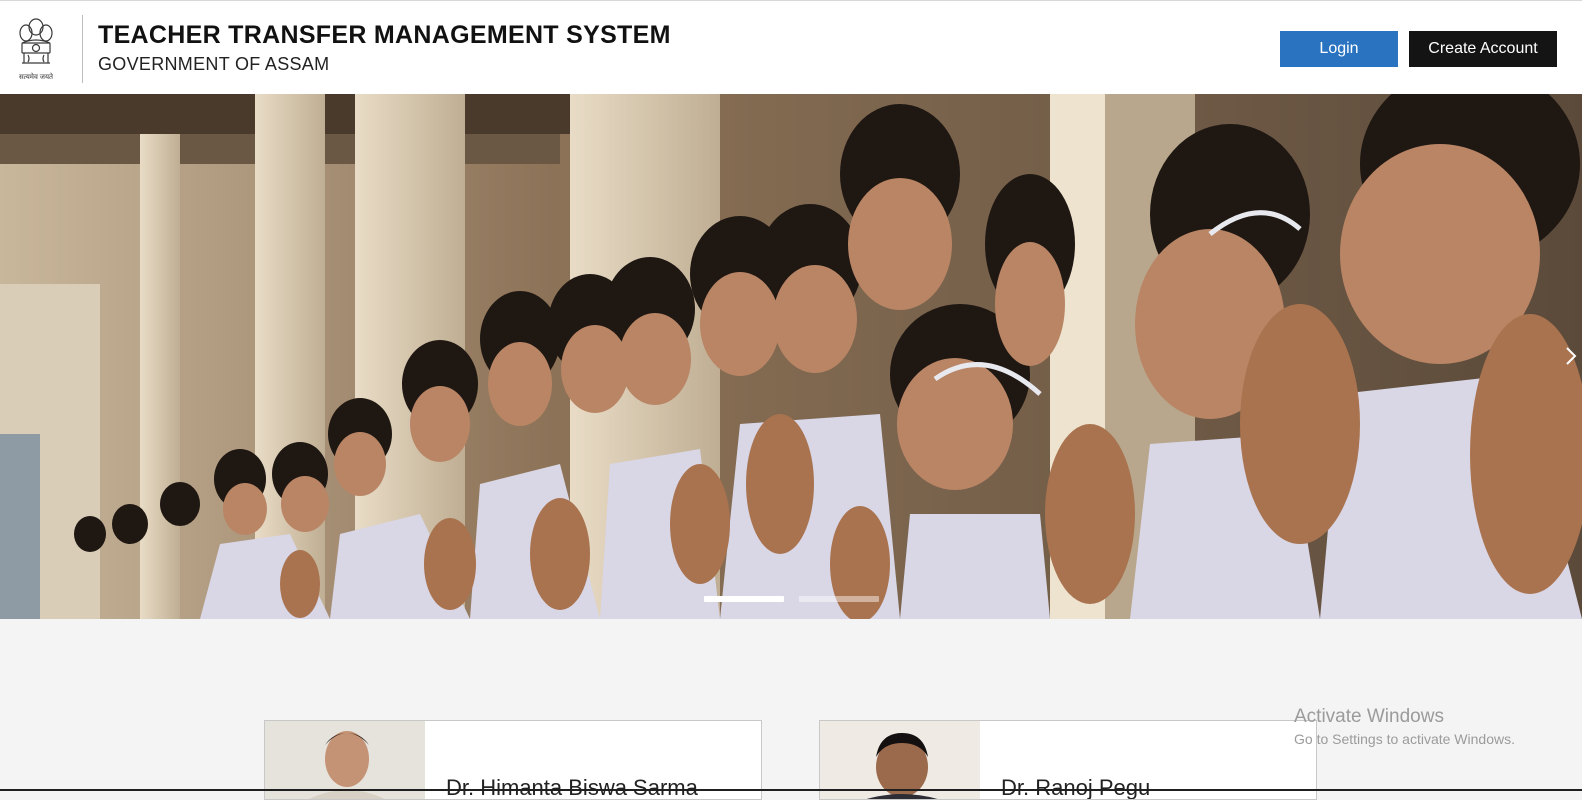 The width and height of the screenshot is (1582, 800). Describe the element at coordinates (572, 787) in the screenshot. I see `profile-name: Dr. Himanta Biswa Sarma` at that location.